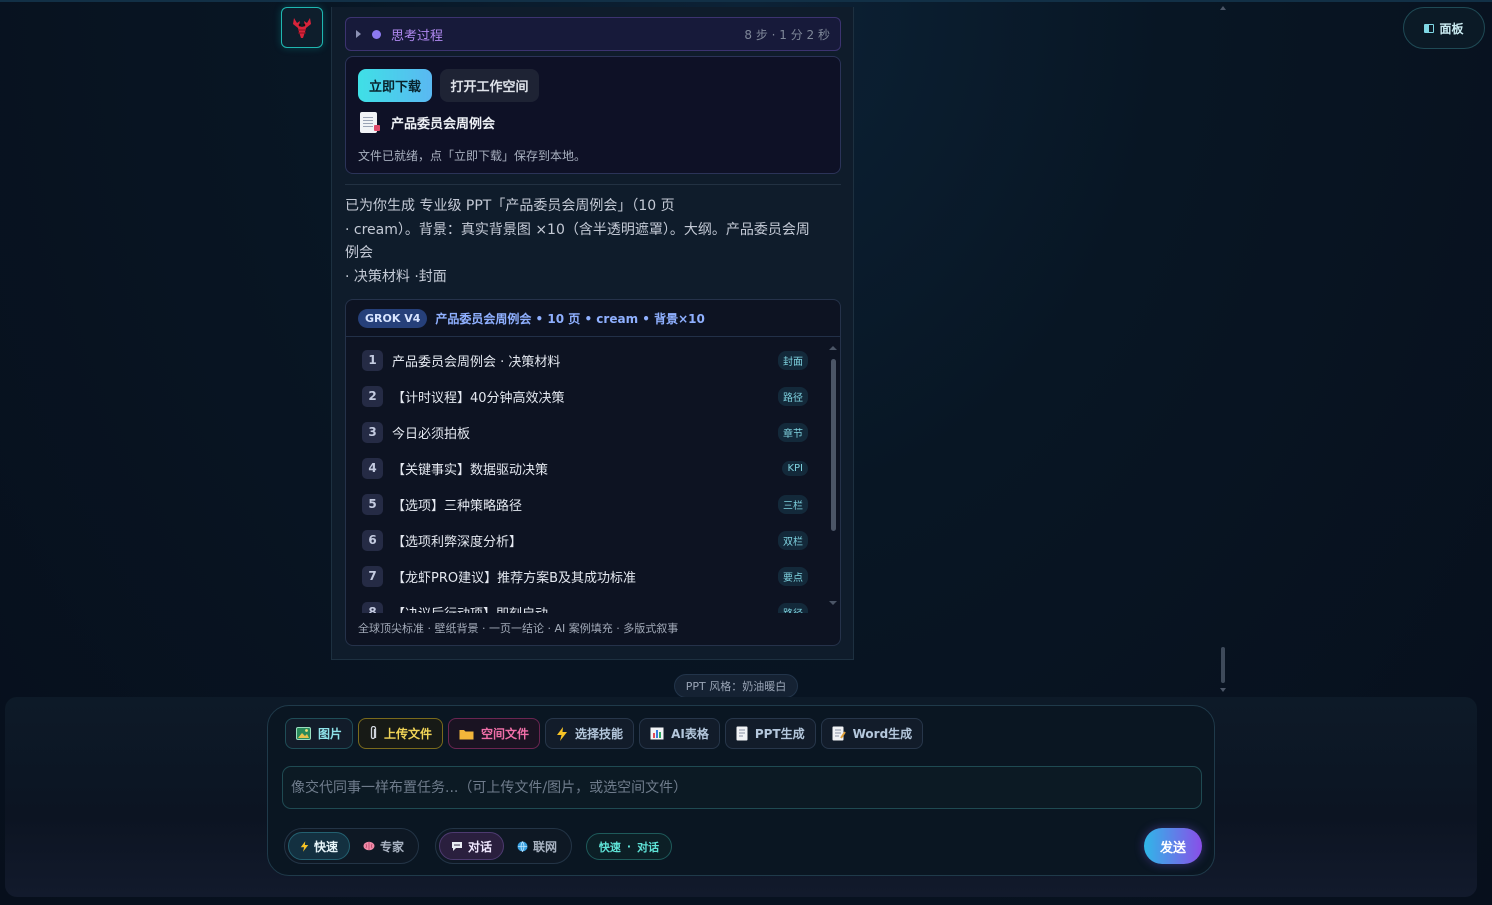 This screenshot has height=905, width=1492. Describe the element at coordinates (1451, 28) in the screenshot. I see `panel-label: 面板` at that location.